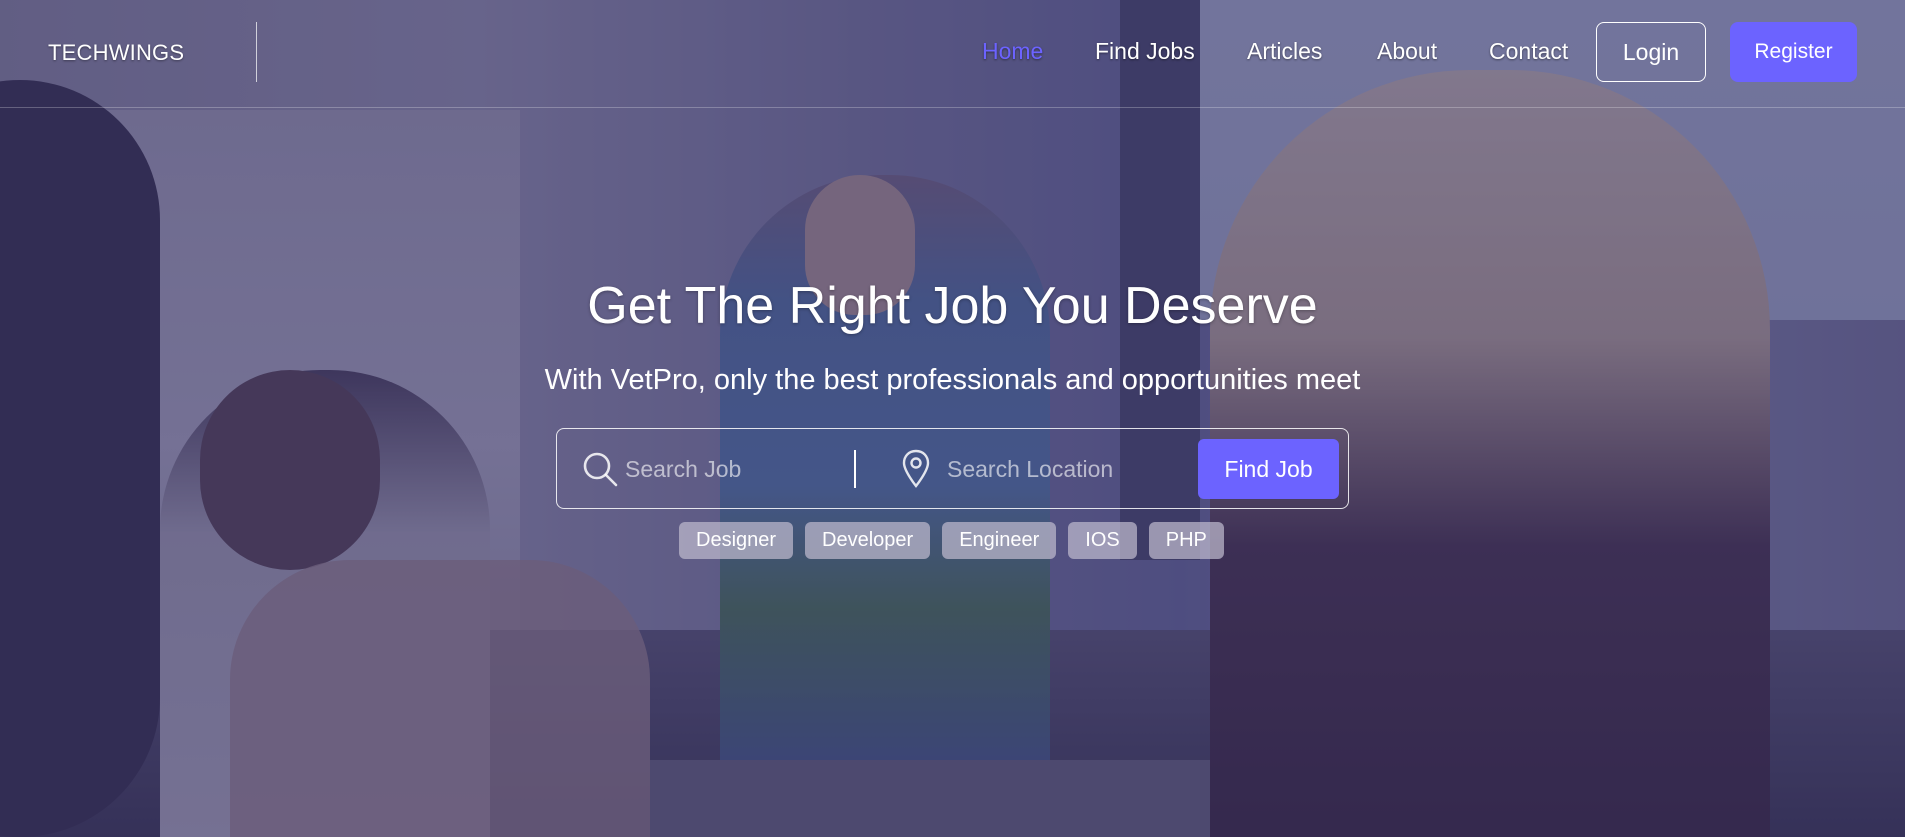  What do you see at coordinates (916, 468) in the screenshot?
I see `location-pin-icon` at bounding box center [916, 468].